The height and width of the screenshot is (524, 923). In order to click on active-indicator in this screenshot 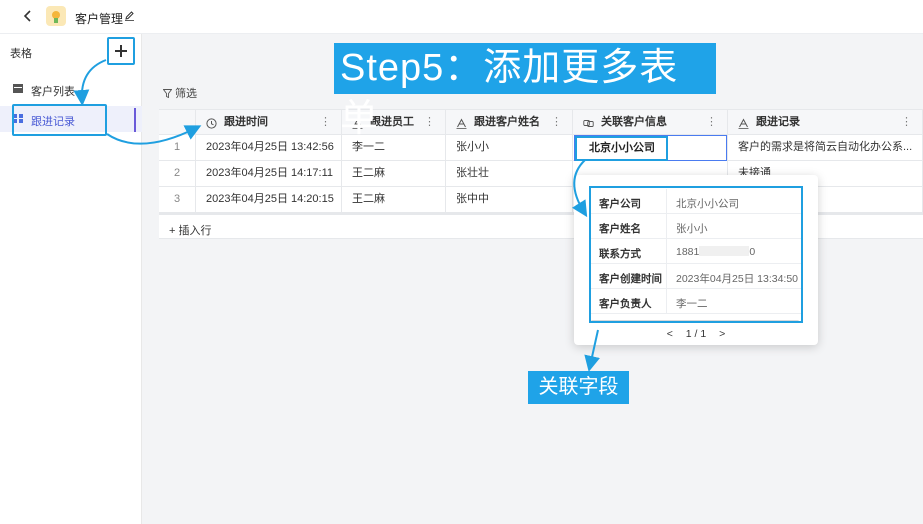, I will do `click(135, 120)`.